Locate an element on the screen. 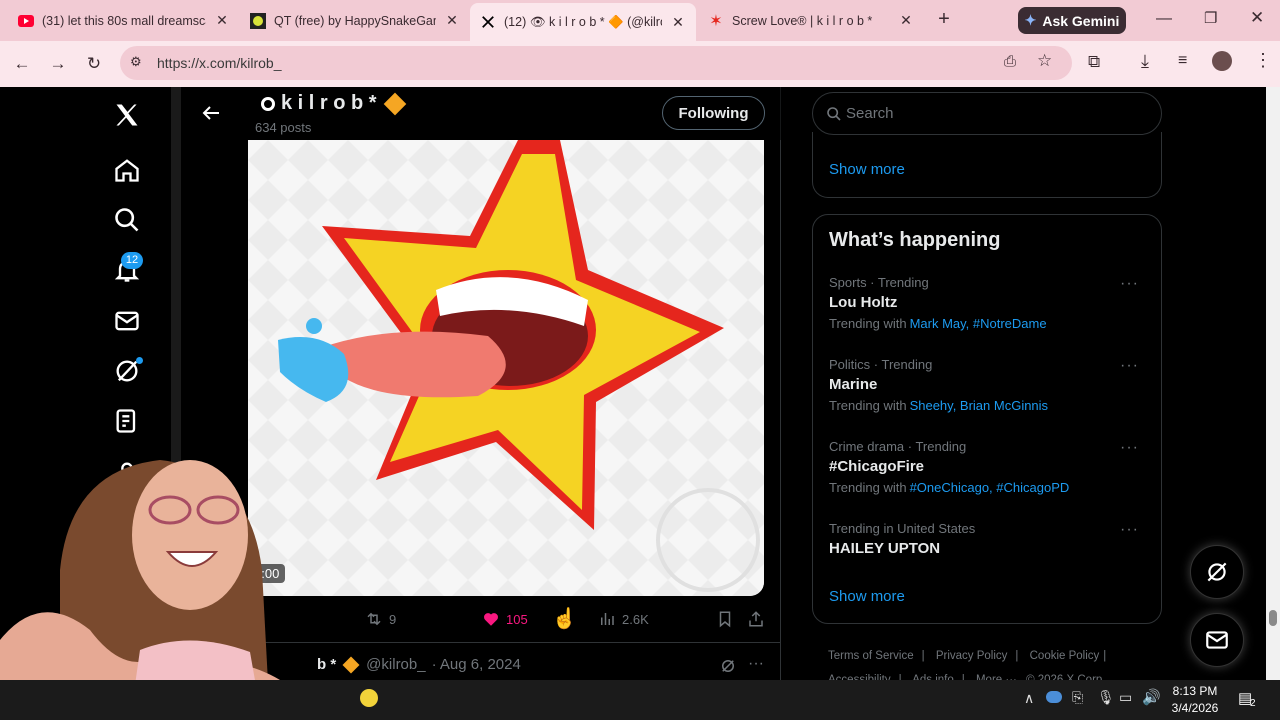 The image size is (1280, 720). search-input: Search is located at coordinates (870, 113).